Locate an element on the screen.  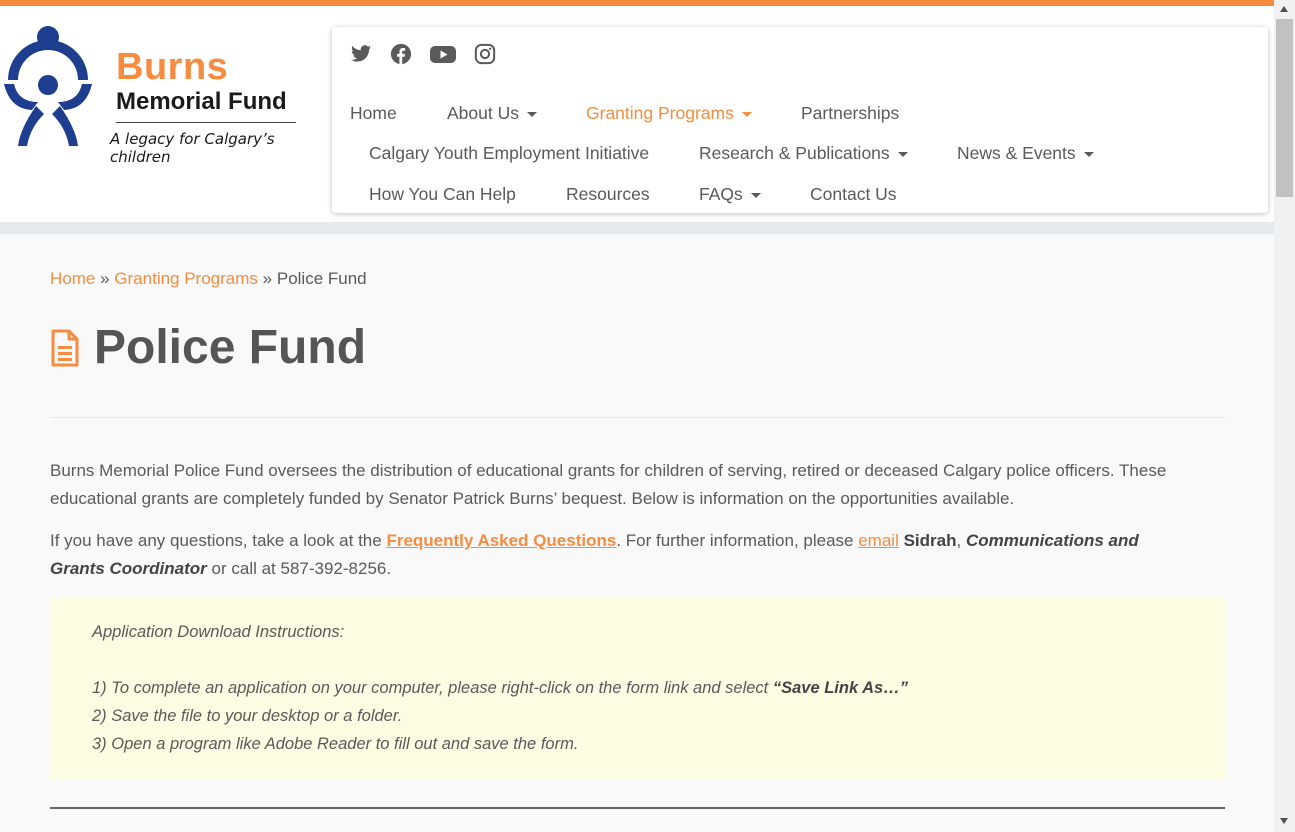
logo-subtitle: Memorial Fund is located at coordinates (201, 101).